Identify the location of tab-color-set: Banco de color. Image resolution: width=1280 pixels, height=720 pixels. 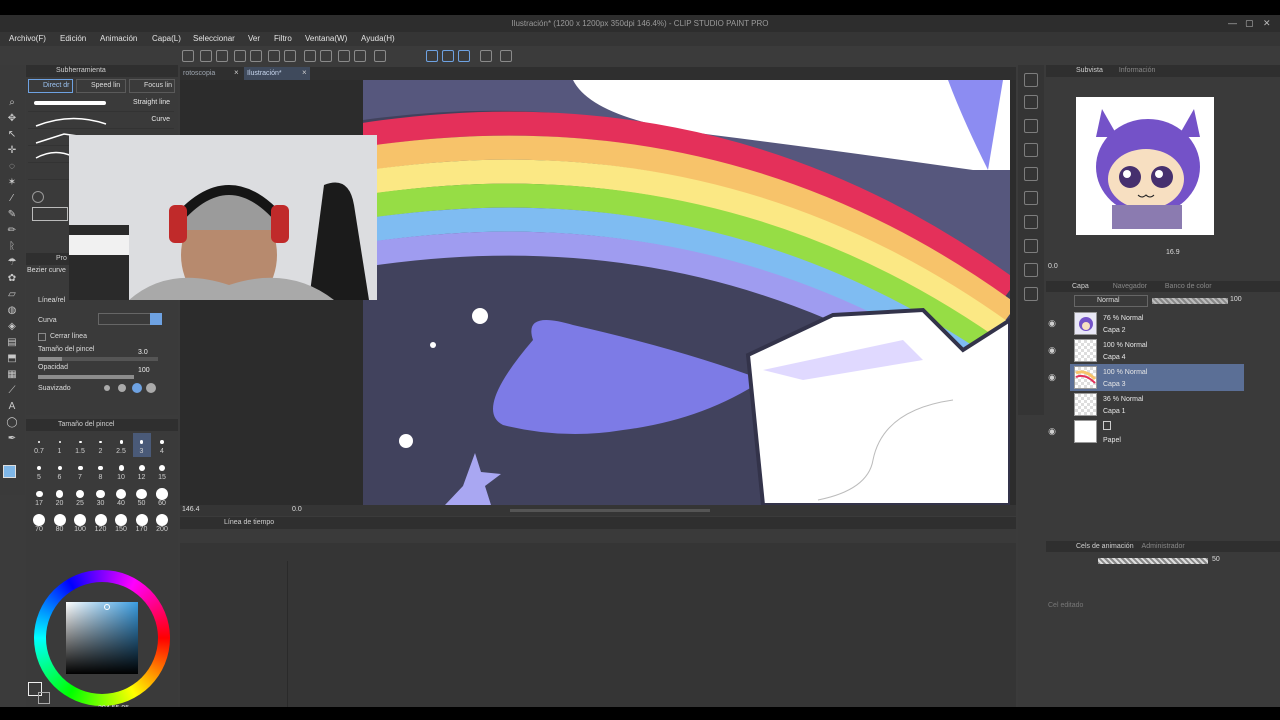
(1188, 286).